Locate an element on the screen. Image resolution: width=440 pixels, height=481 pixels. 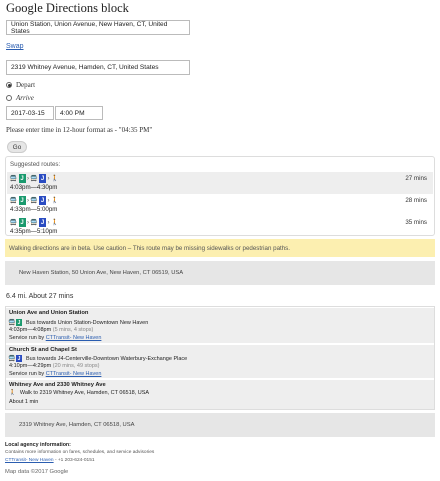
arrive-label: Arrive is located at coordinates (25, 98).